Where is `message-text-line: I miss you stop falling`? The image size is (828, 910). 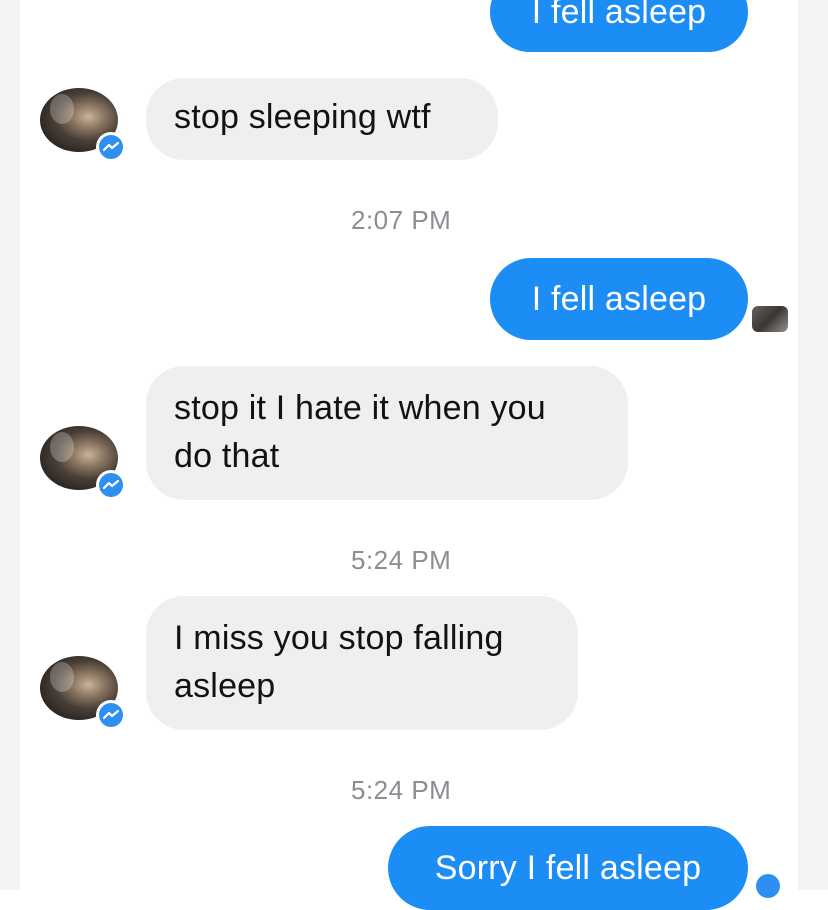
message-text-line: I miss you stop falling is located at coordinates (339, 638).